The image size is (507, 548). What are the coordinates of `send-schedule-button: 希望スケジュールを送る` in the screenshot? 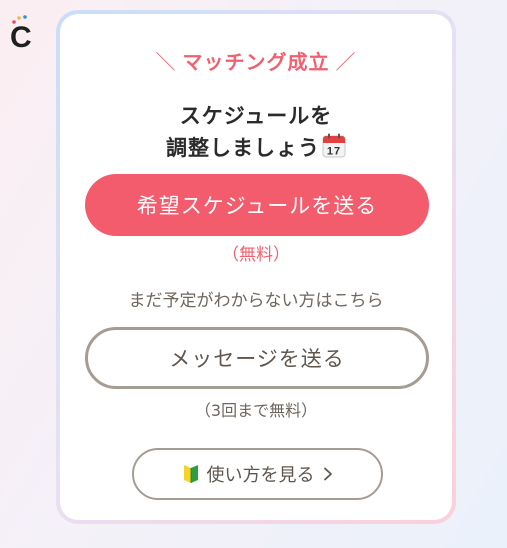 It's located at (257, 205).